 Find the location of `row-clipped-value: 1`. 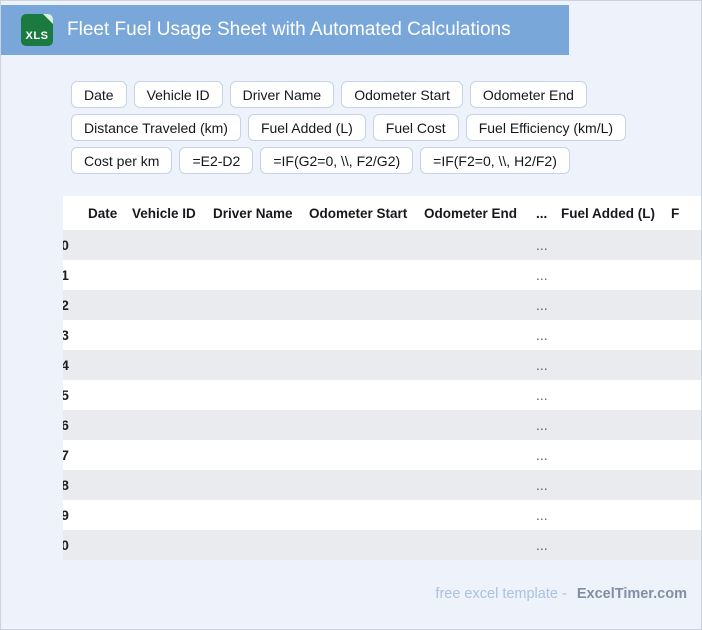

row-clipped-value: 1 is located at coordinates (68, 275).